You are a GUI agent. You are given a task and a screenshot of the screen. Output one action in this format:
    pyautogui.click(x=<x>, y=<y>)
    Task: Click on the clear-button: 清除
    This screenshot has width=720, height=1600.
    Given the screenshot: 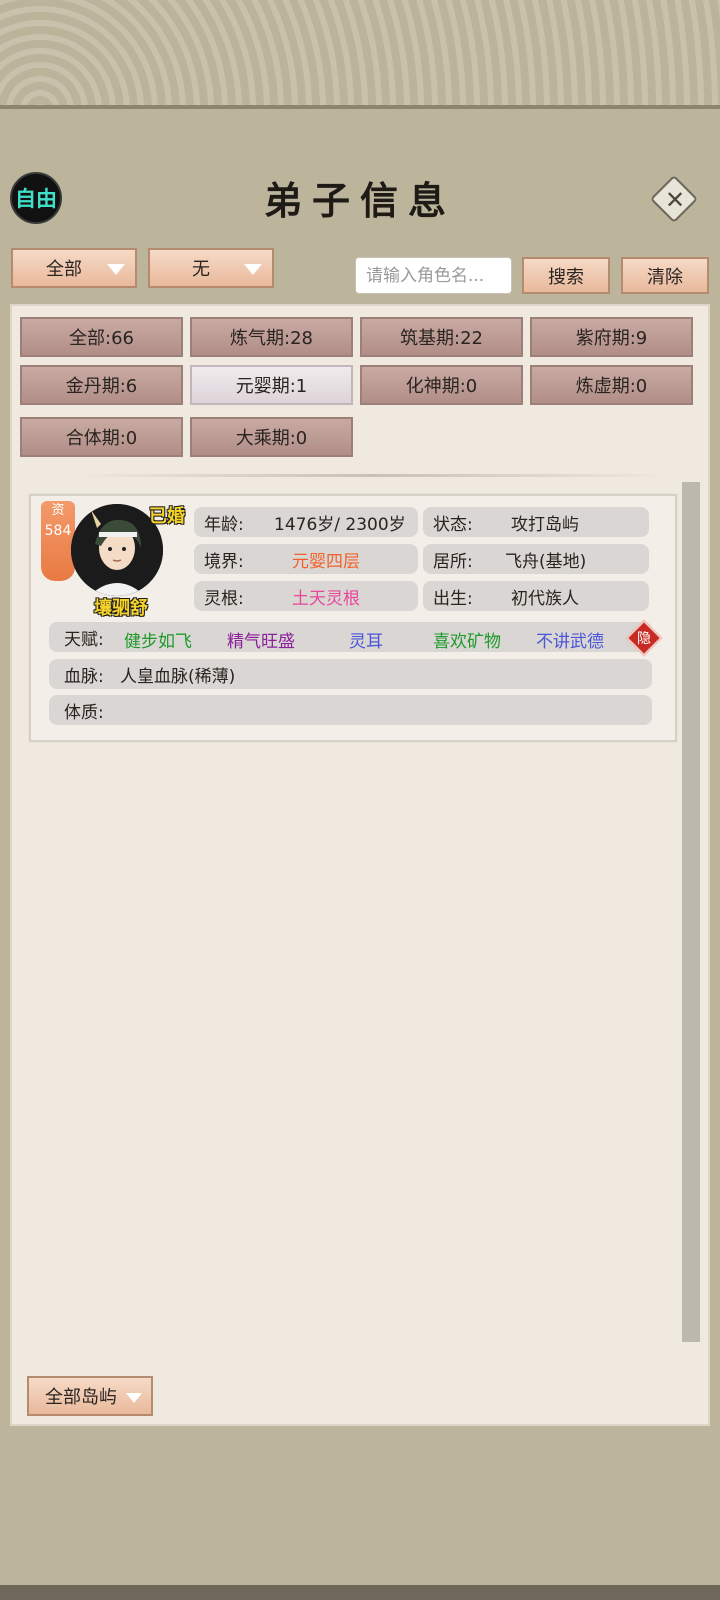 What is the action you would take?
    pyautogui.click(x=665, y=275)
    